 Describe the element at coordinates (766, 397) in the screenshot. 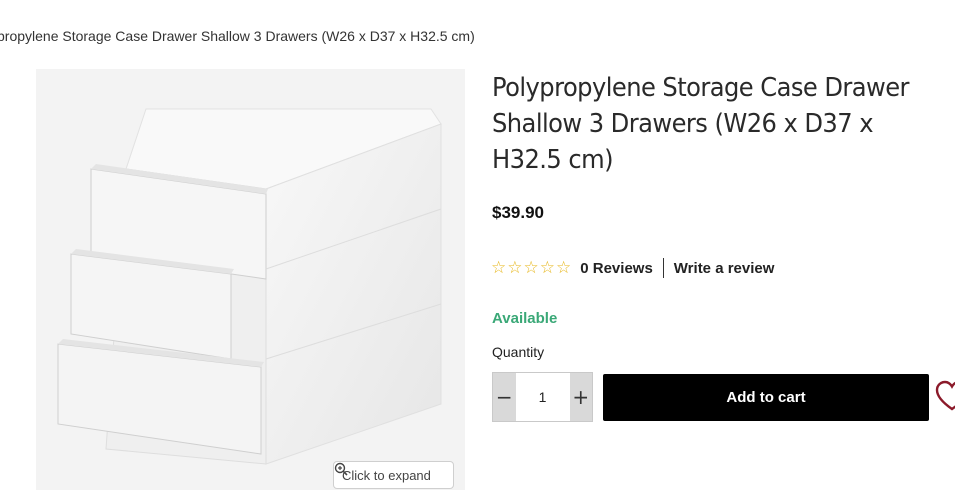

I see `add-to-cart-button: Add to cart` at that location.